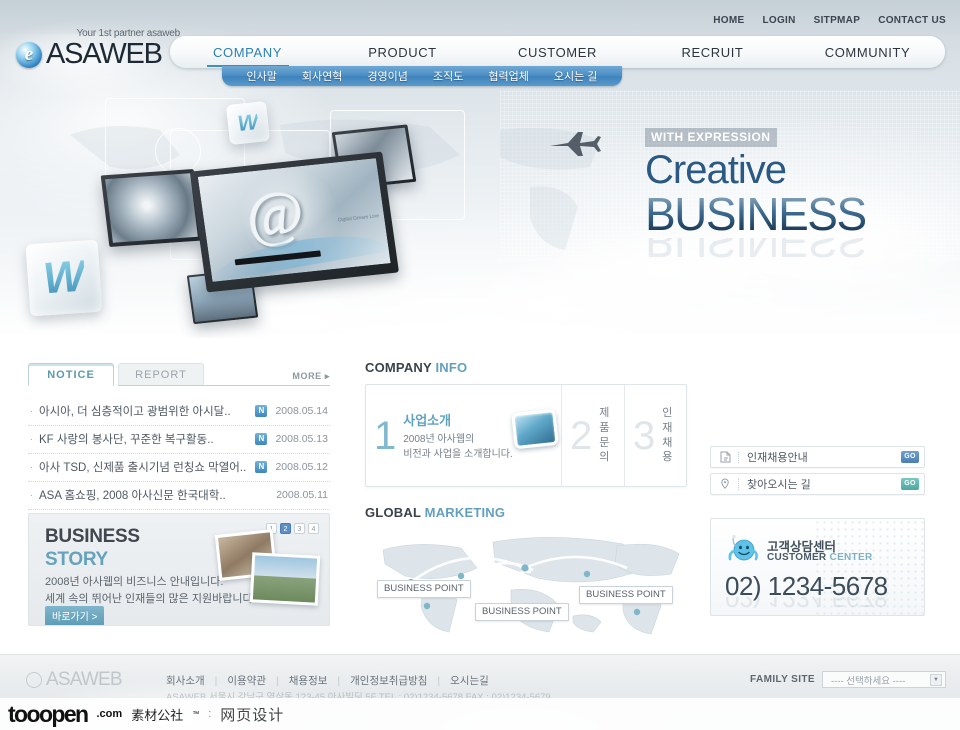 This screenshot has height=730, width=960. I want to click on tab-notice: NOTICE, so click(71, 374).